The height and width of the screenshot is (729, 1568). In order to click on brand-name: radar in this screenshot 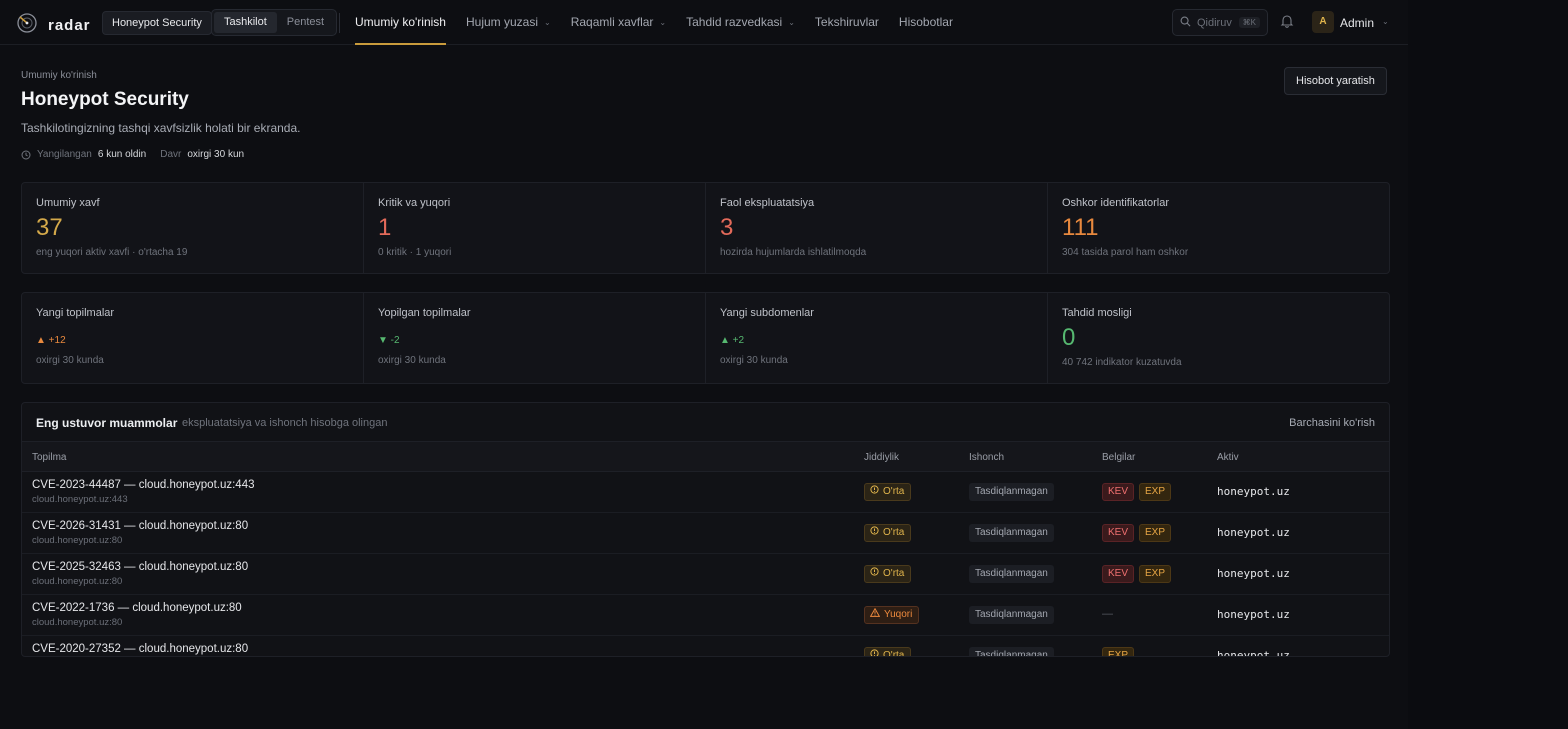, I will do `click(69, 25)`.